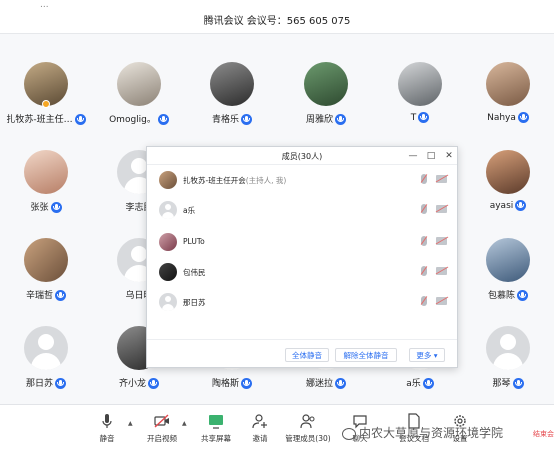 This screenshot has height=460, width=554. I want to click on participant-name-line: 娜迷拉, so click(326, 382).